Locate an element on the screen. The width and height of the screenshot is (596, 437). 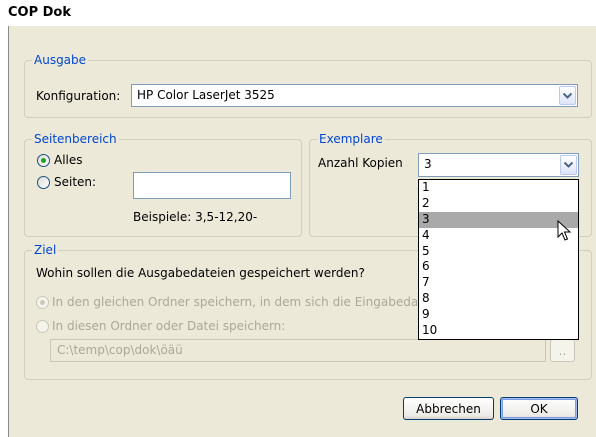
anzahl-kopien-select: 3 is located at coordinates (498, 165).